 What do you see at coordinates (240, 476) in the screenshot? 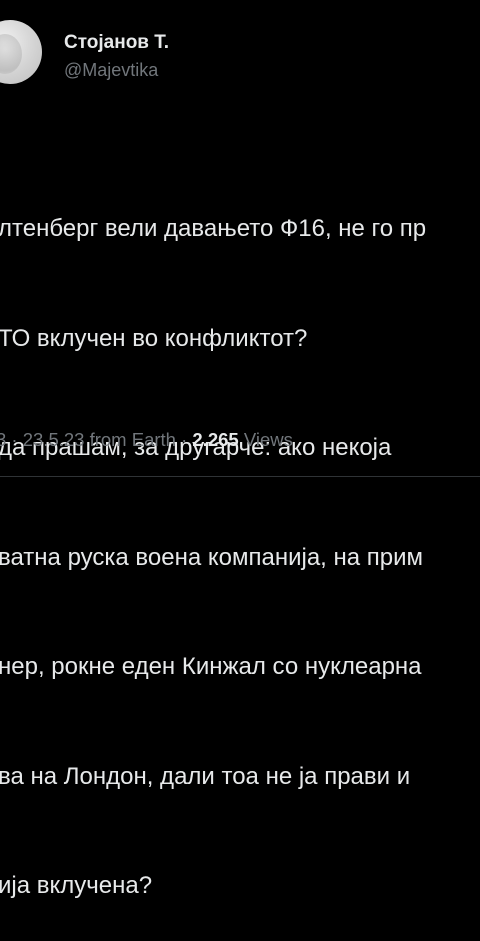
I see `divider` at bounding box center [240, 476].